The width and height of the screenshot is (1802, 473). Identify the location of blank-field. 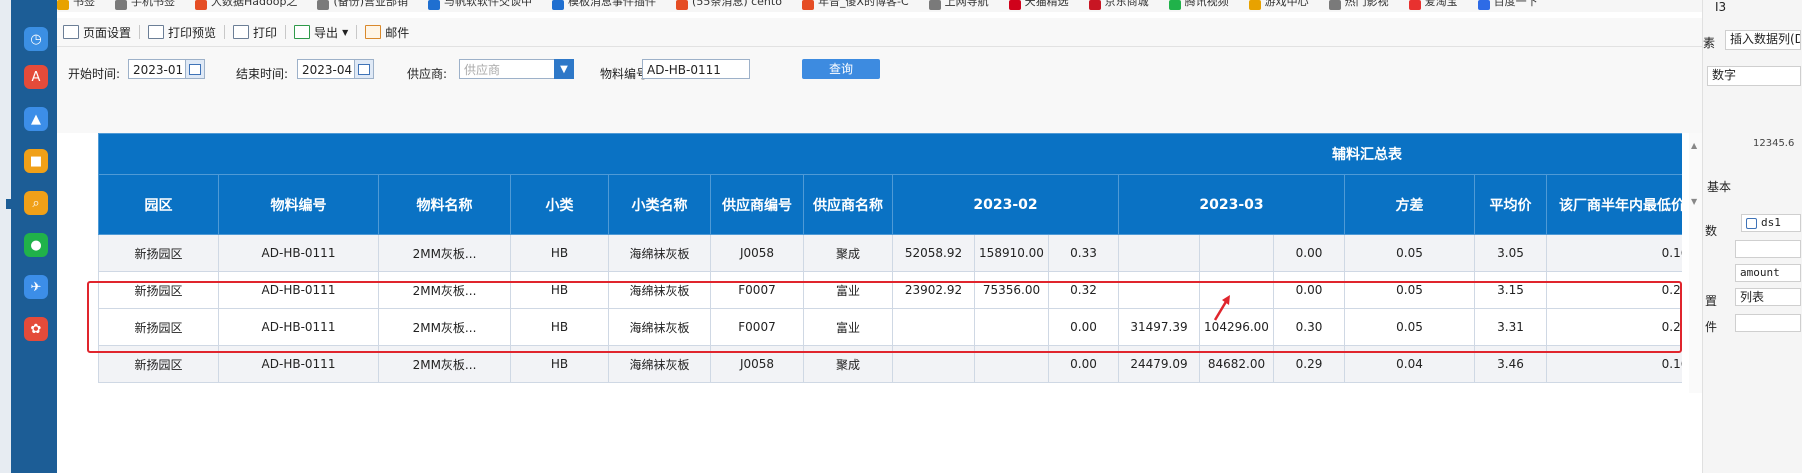
(1768, 249).